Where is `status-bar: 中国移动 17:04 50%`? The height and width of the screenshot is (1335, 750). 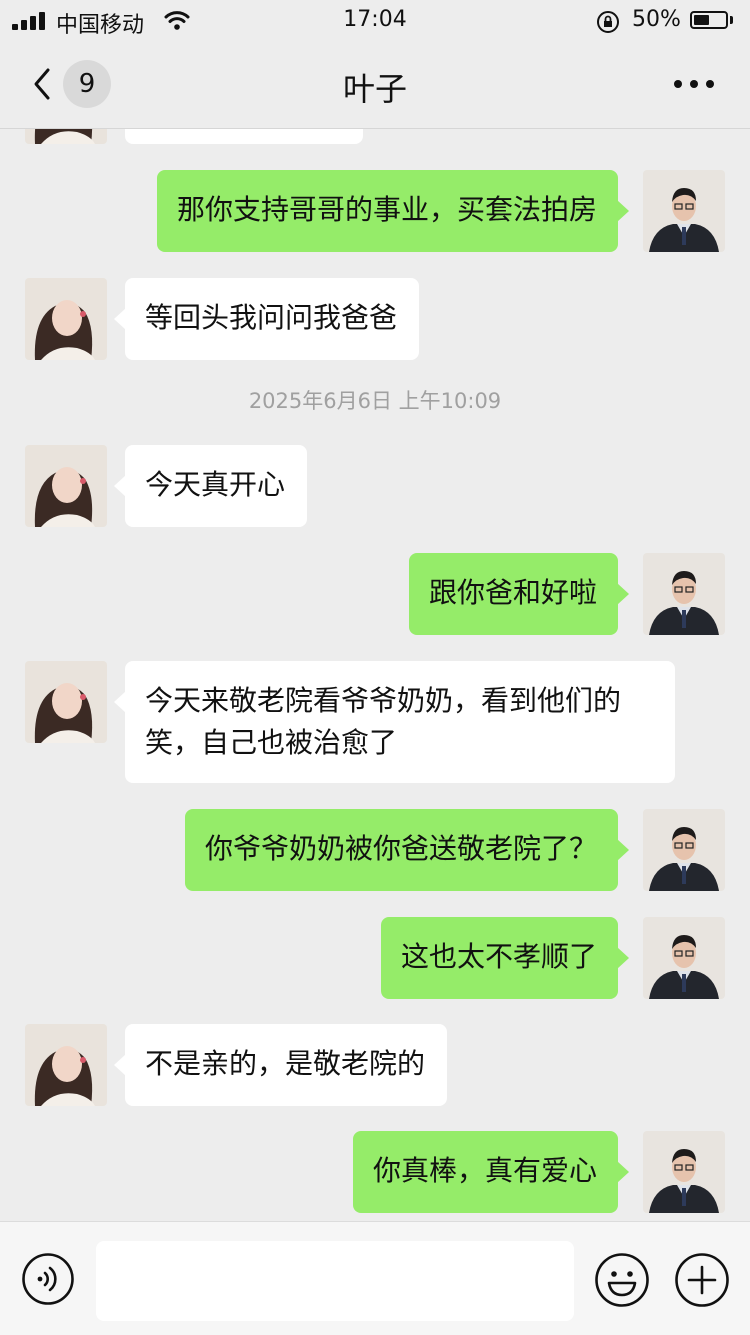
status-bar: 中国移动 17:04 50% is located at coordinates (375, 22).